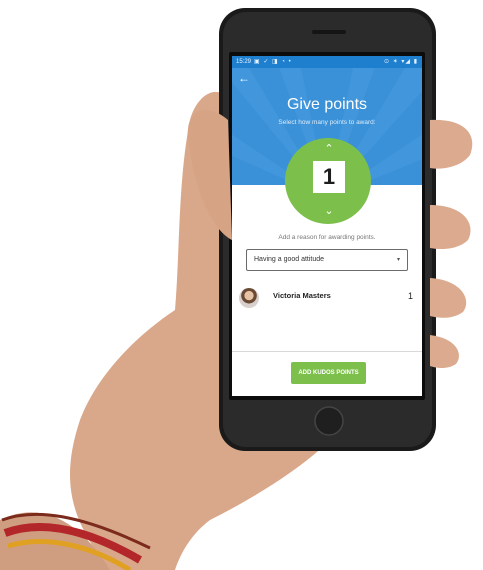 This screenshot has height=570, width=483. I want to click on recipient-row: Victoria Masters 1, so click(327, 298).